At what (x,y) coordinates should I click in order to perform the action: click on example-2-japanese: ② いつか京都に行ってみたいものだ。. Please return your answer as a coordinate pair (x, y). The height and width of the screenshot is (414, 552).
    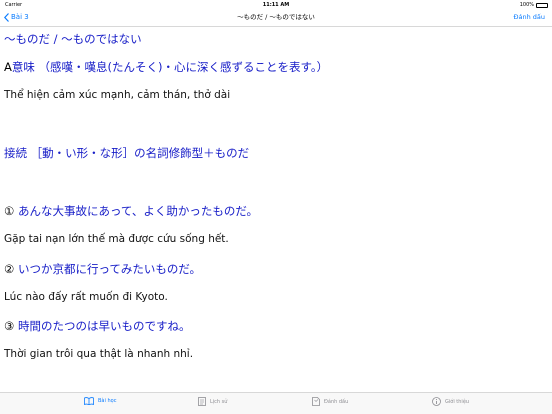
    Looking at the image, I should click on (102, 269).